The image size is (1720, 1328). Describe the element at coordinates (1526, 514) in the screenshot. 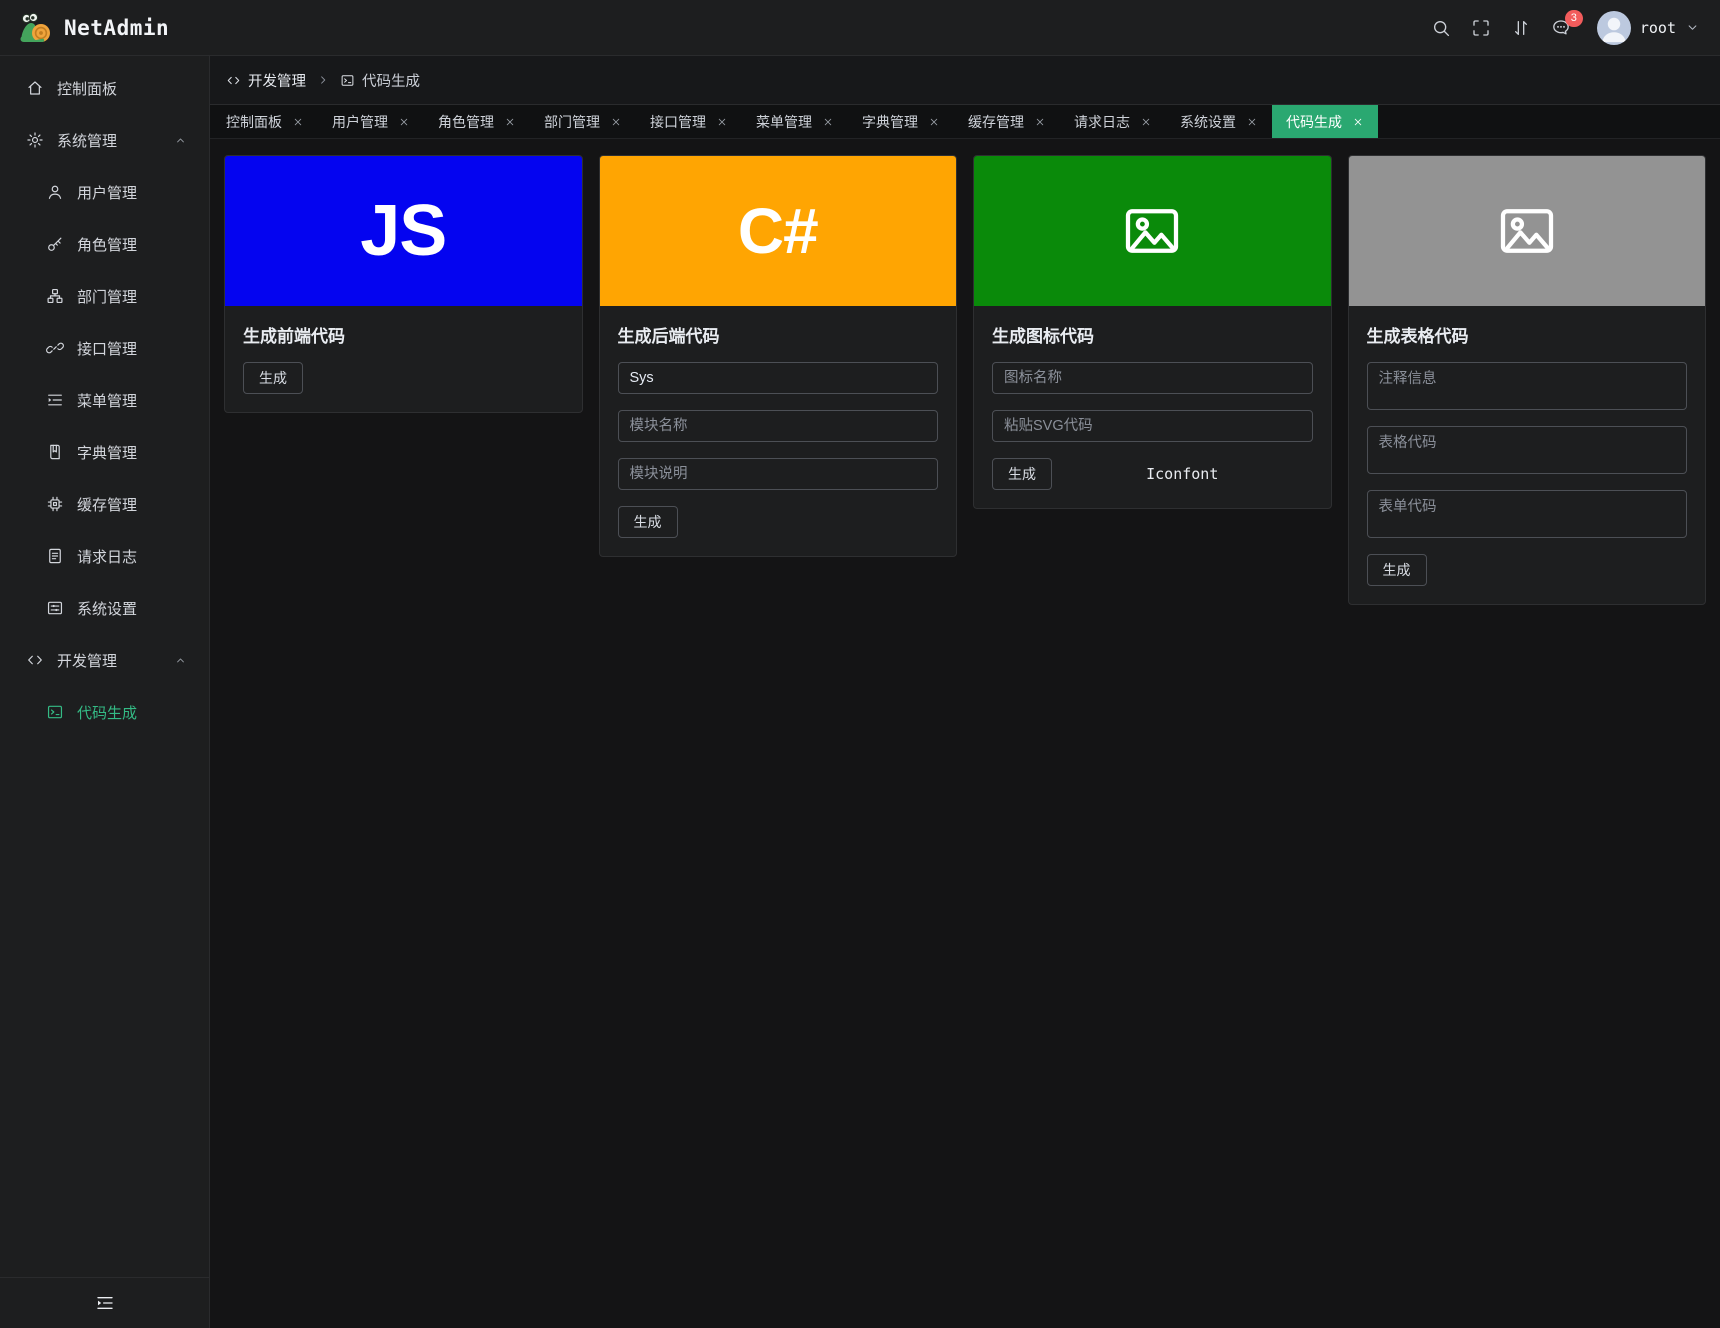

I see `form-code-textarea` at that location.